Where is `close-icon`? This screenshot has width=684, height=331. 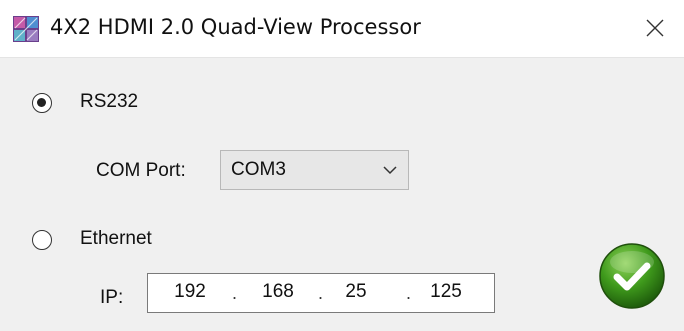
close-icon is located at coordinates (655, 28).